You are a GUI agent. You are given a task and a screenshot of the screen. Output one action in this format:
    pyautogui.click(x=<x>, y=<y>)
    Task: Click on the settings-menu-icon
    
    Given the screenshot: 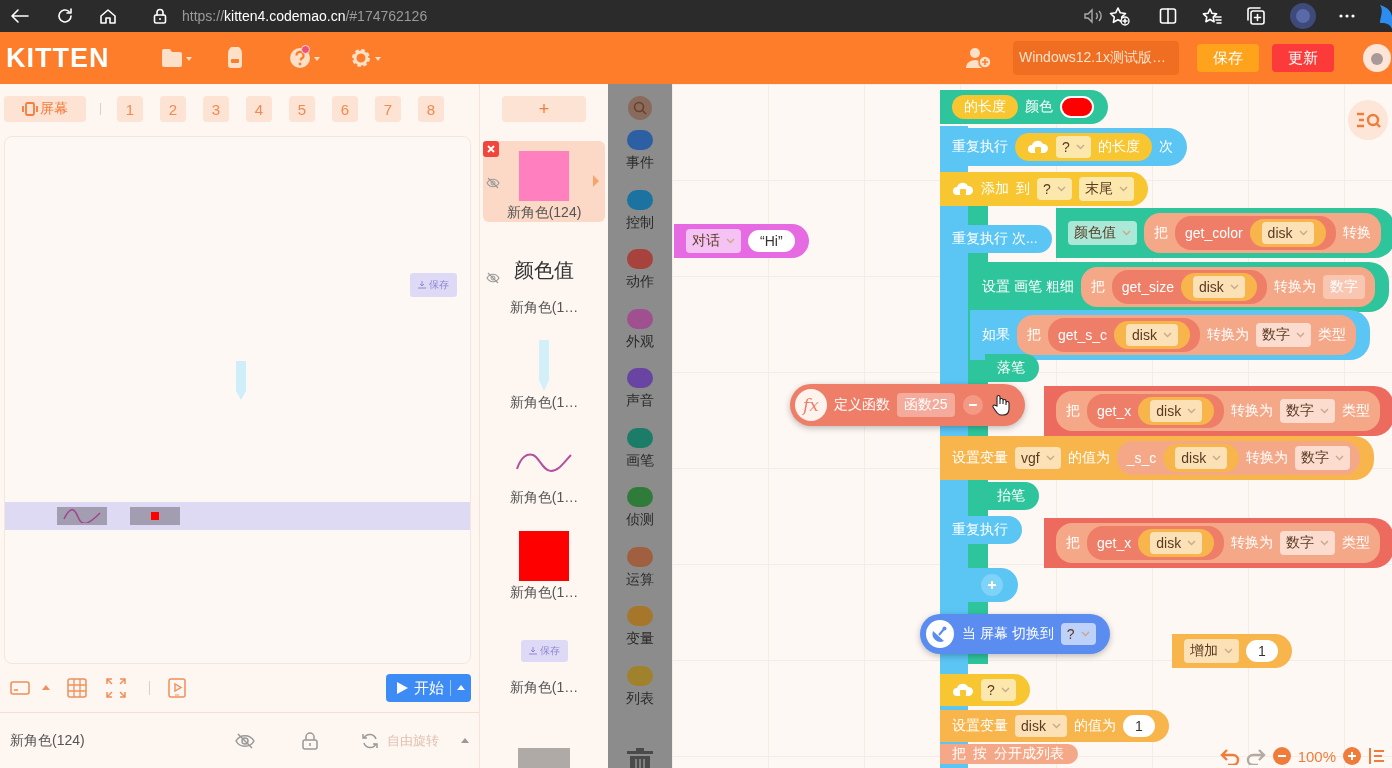 What is the action you would take?
    pyautogui.click(x=365, y=58)
    